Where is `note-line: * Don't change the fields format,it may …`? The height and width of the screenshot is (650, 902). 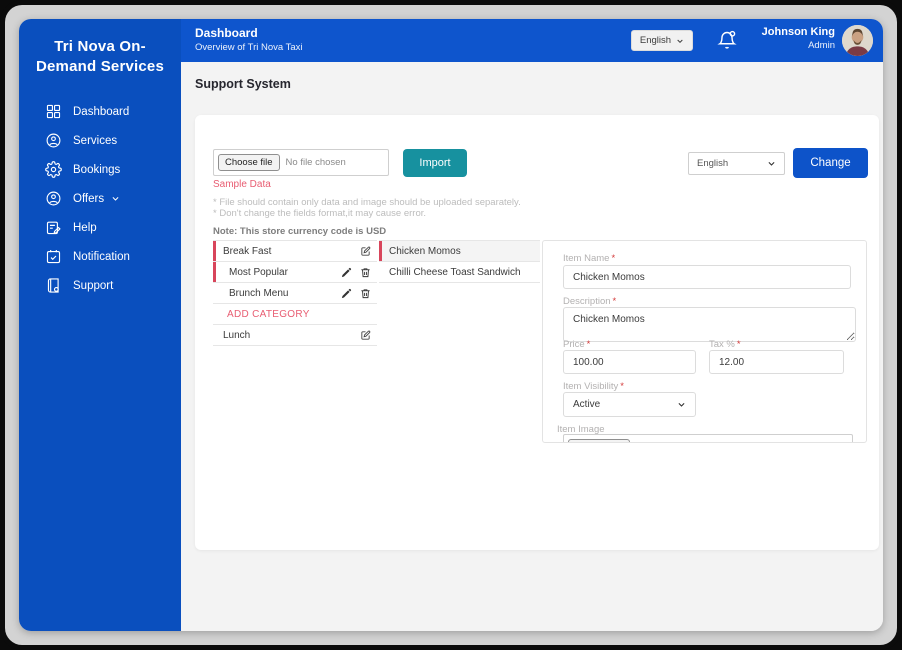
note-line: * Don't change the fields format,it may … is located at coordinates (320, 213).